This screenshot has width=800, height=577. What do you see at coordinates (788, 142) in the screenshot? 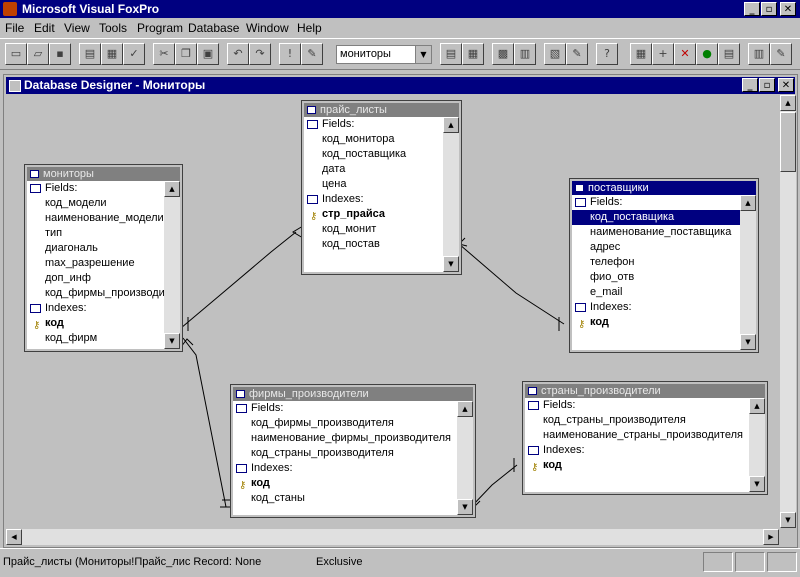
I see `scroll-thumb` at bounding box center [788, 142].